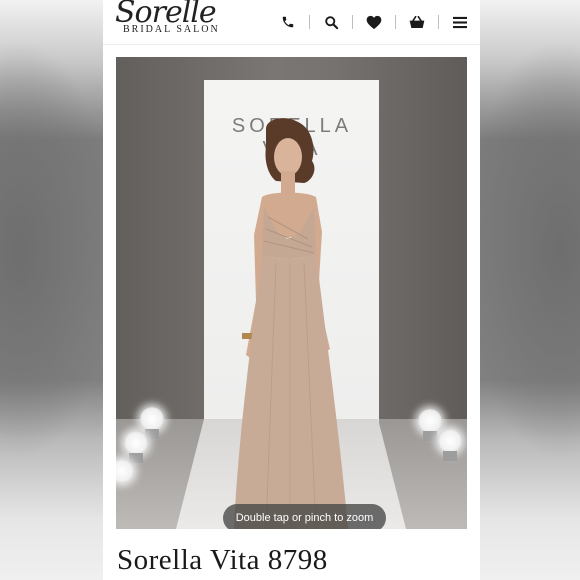 This screenshot has width=580, height=580. What do you see at coordinates (171, 29) in the screenshot?
I see `logo-subtitle: BRIDAL SALON` at bounding box center [171, 29].